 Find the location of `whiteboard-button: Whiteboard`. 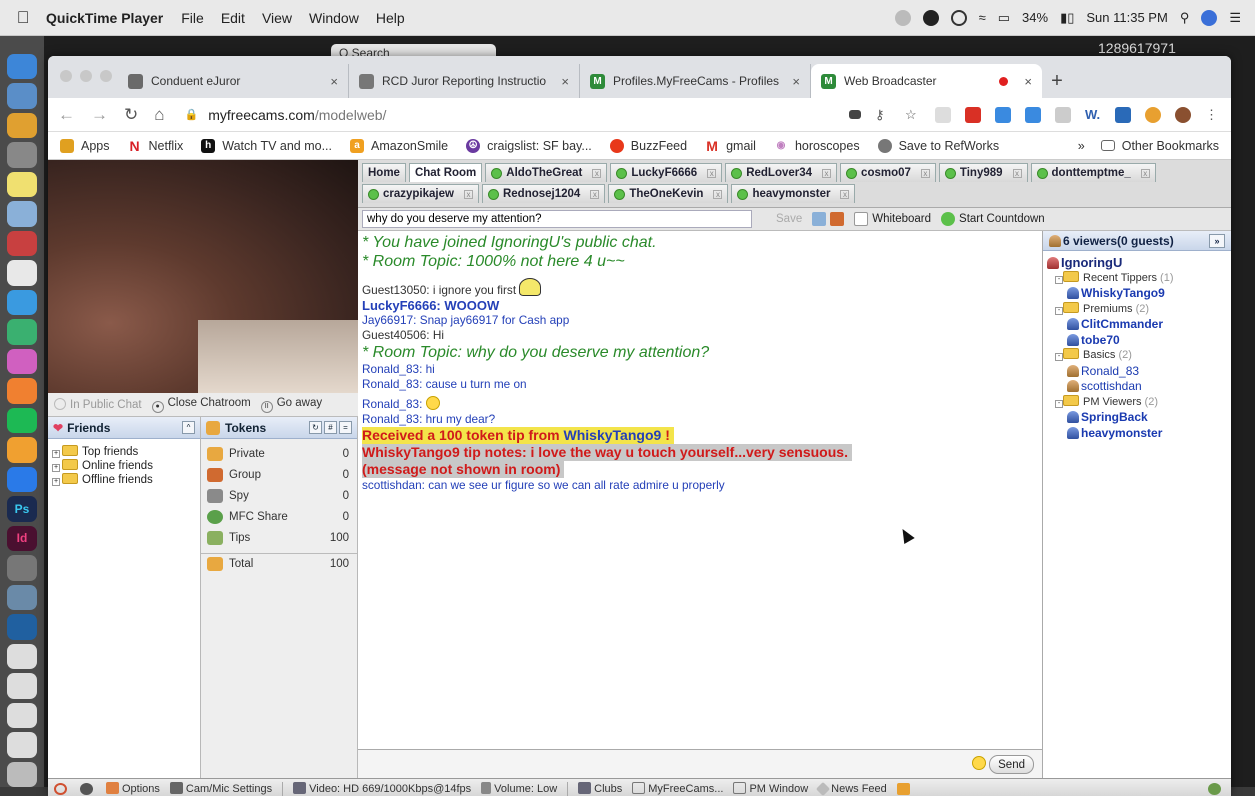

whiteboard-button: Whiteboard is located at coordinates (892, 219).